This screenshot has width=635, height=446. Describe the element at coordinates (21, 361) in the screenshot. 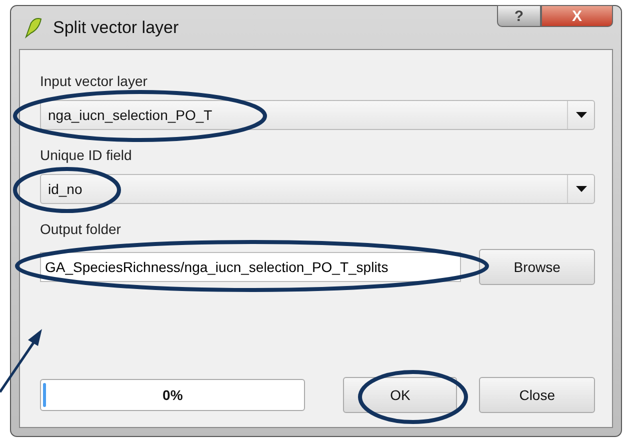

I see `pointer-arrow` at that location.